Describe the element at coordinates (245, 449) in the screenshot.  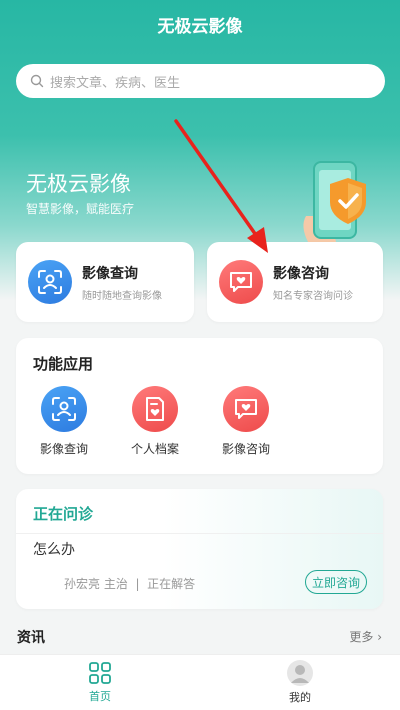
I see `function-label: 影像咨询` at that location.